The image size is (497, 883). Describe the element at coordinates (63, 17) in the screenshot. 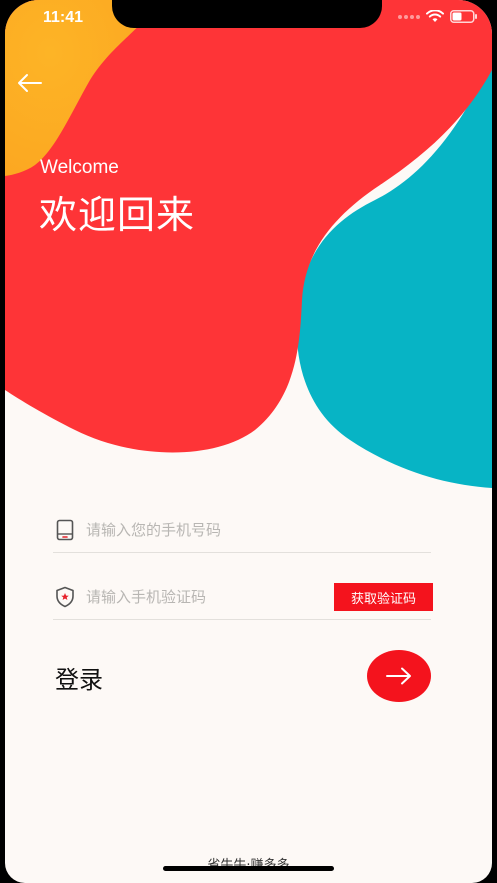

I see `status-time: 11:41` at that location.